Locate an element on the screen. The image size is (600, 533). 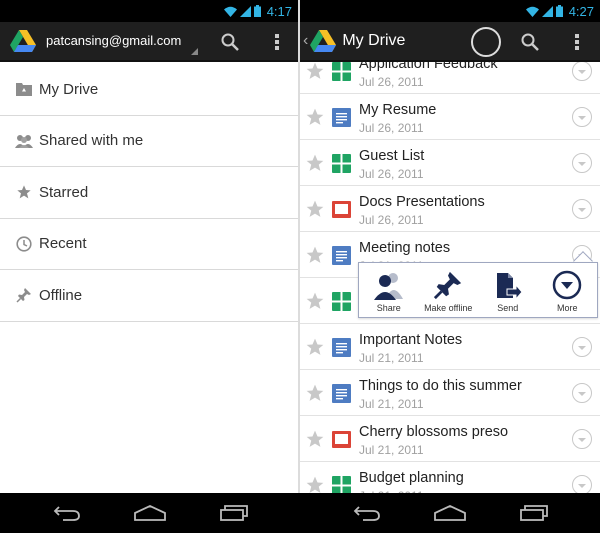
more-action: More is located at coordinates (568, 290).